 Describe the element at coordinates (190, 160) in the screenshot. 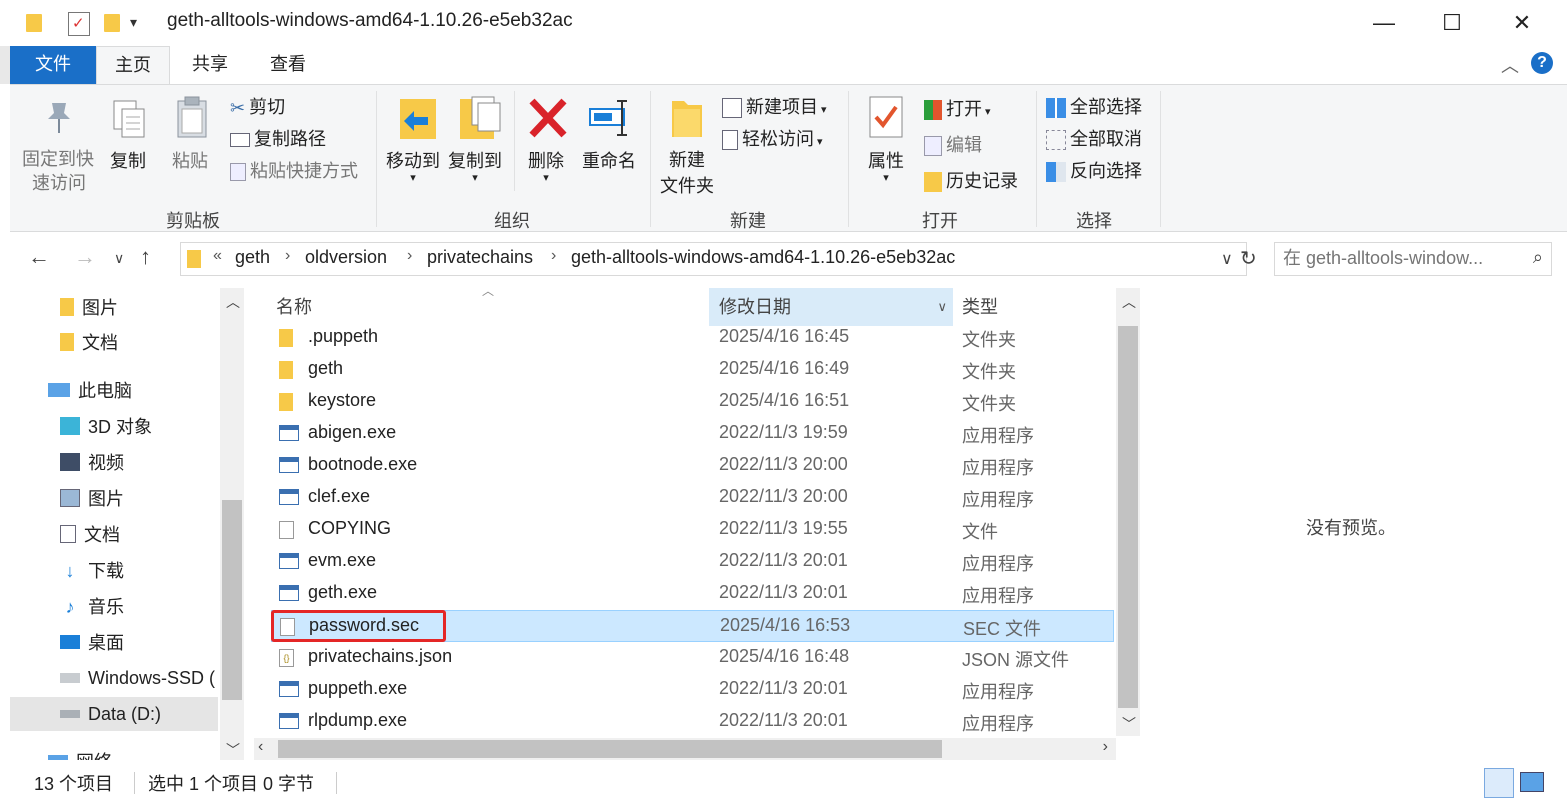

I see `paste-button: 粘贴` at that location.